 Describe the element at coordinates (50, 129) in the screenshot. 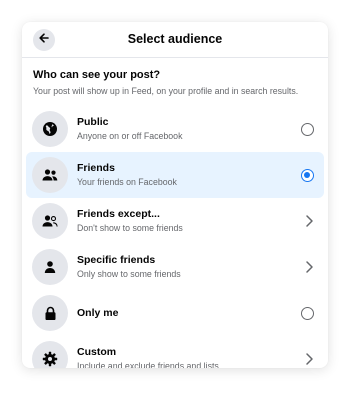

I see `globe-icon` at that location.